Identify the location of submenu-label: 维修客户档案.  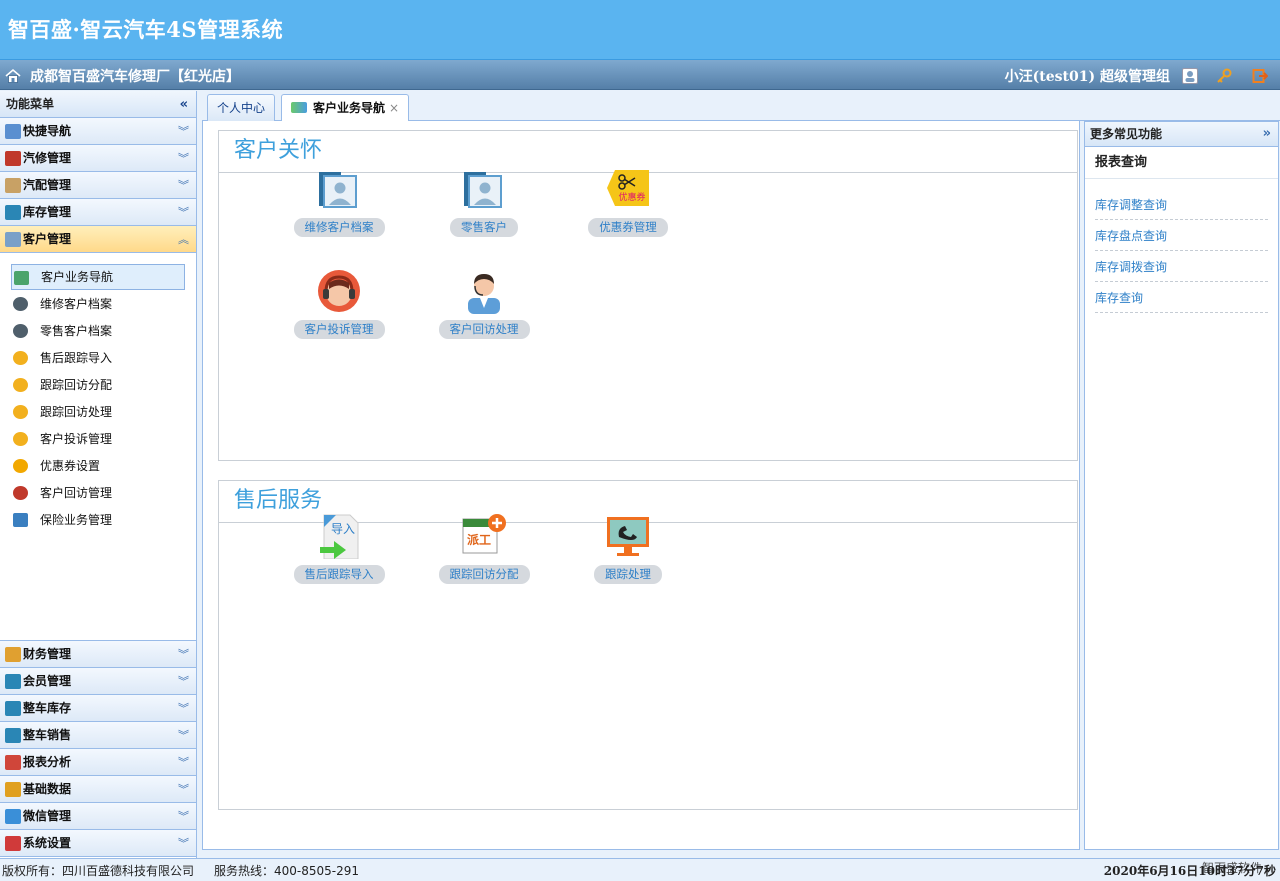
(76, 304).